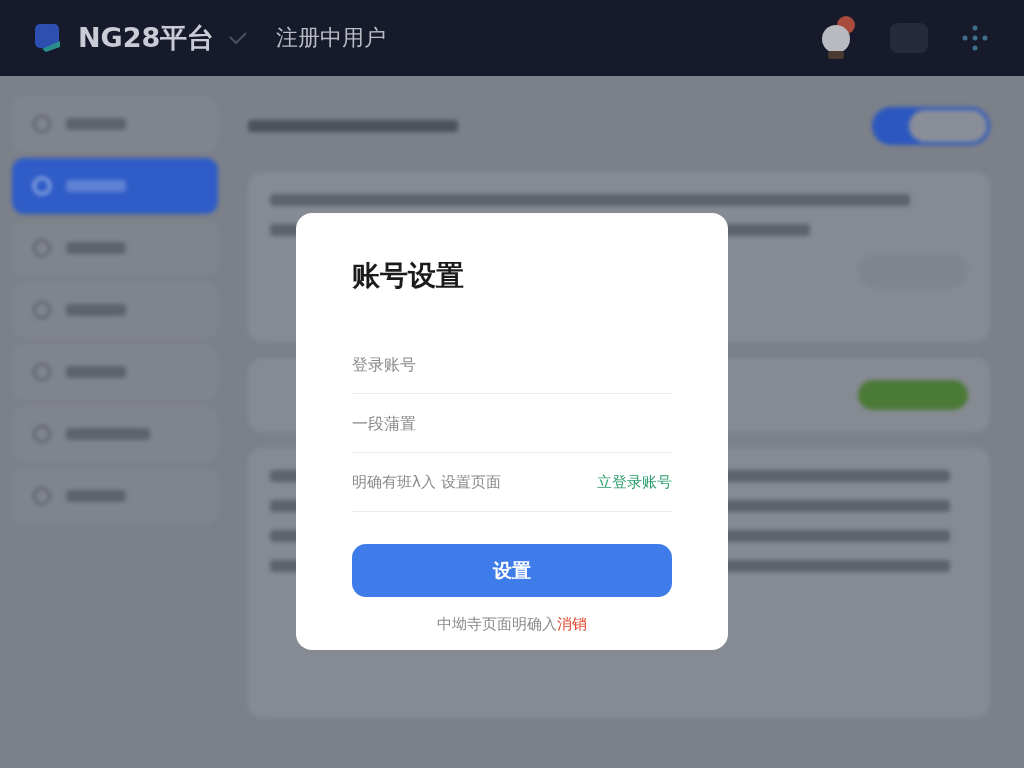  What do you see at coordinates (408, 276) in the screenshot?
I see `dialog-title: 账号设置` at bounding box center [408, 276].